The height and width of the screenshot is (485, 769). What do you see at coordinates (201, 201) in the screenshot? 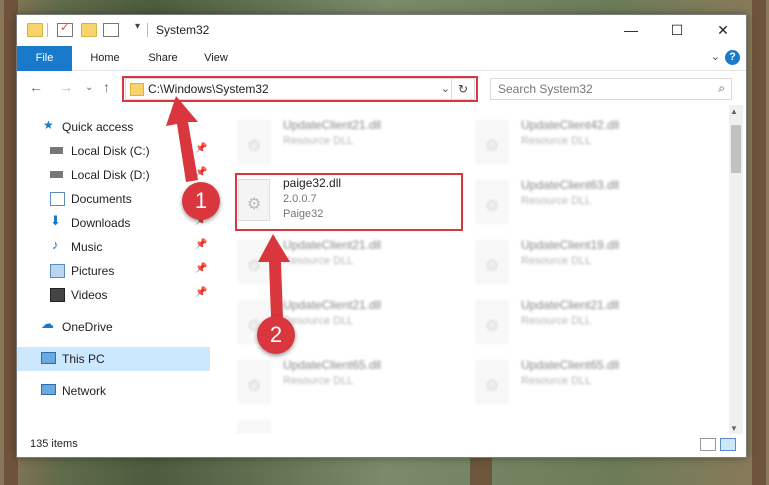
I see `step-1-marker: 1` at bounding box center [201, 201].